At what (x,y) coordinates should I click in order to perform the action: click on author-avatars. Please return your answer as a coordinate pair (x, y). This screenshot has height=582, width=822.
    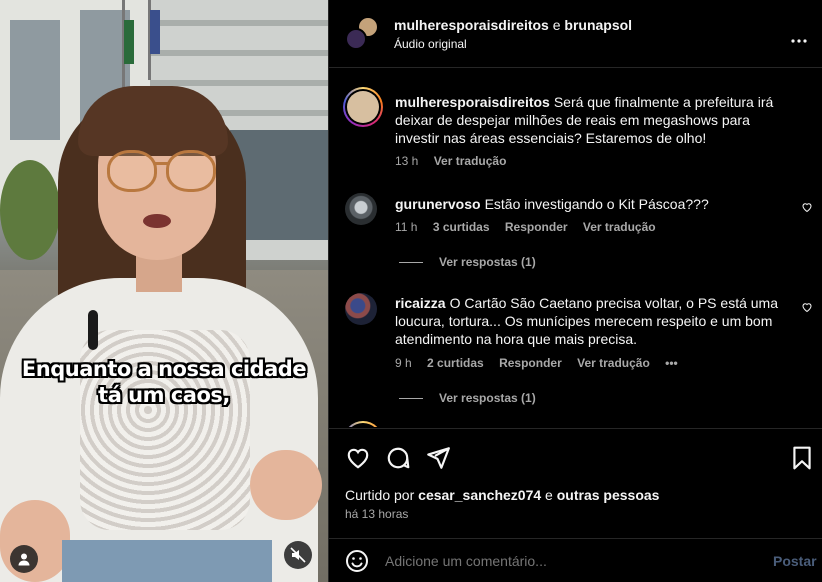
    Looking at the image, I should click on (362, 33).